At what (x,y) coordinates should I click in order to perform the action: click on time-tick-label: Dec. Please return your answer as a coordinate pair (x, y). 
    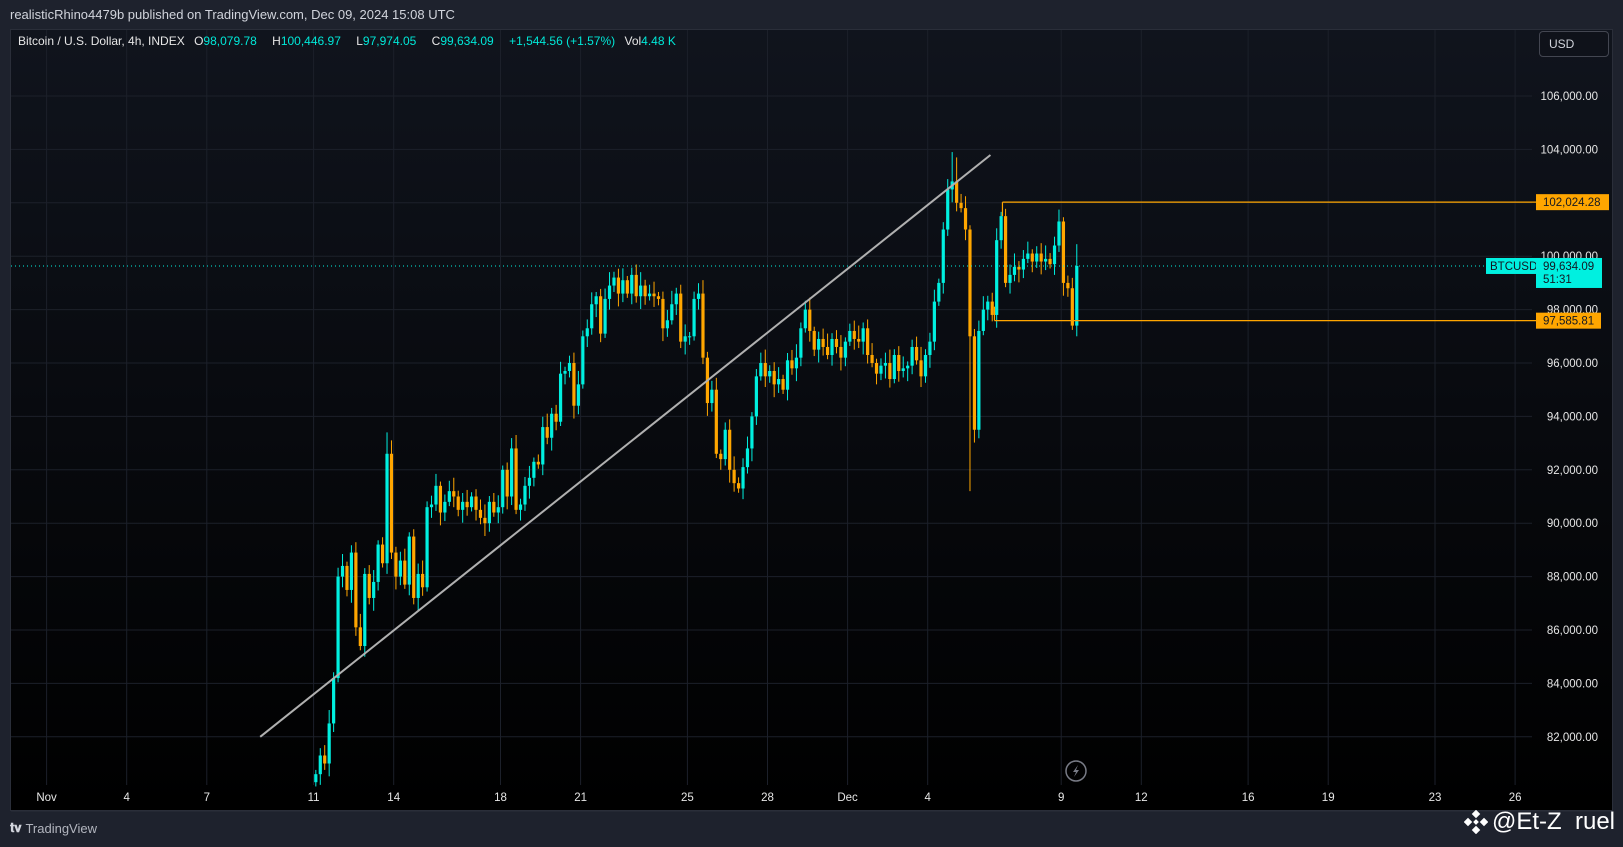
    Looking at the image, I should click on (847, 798).